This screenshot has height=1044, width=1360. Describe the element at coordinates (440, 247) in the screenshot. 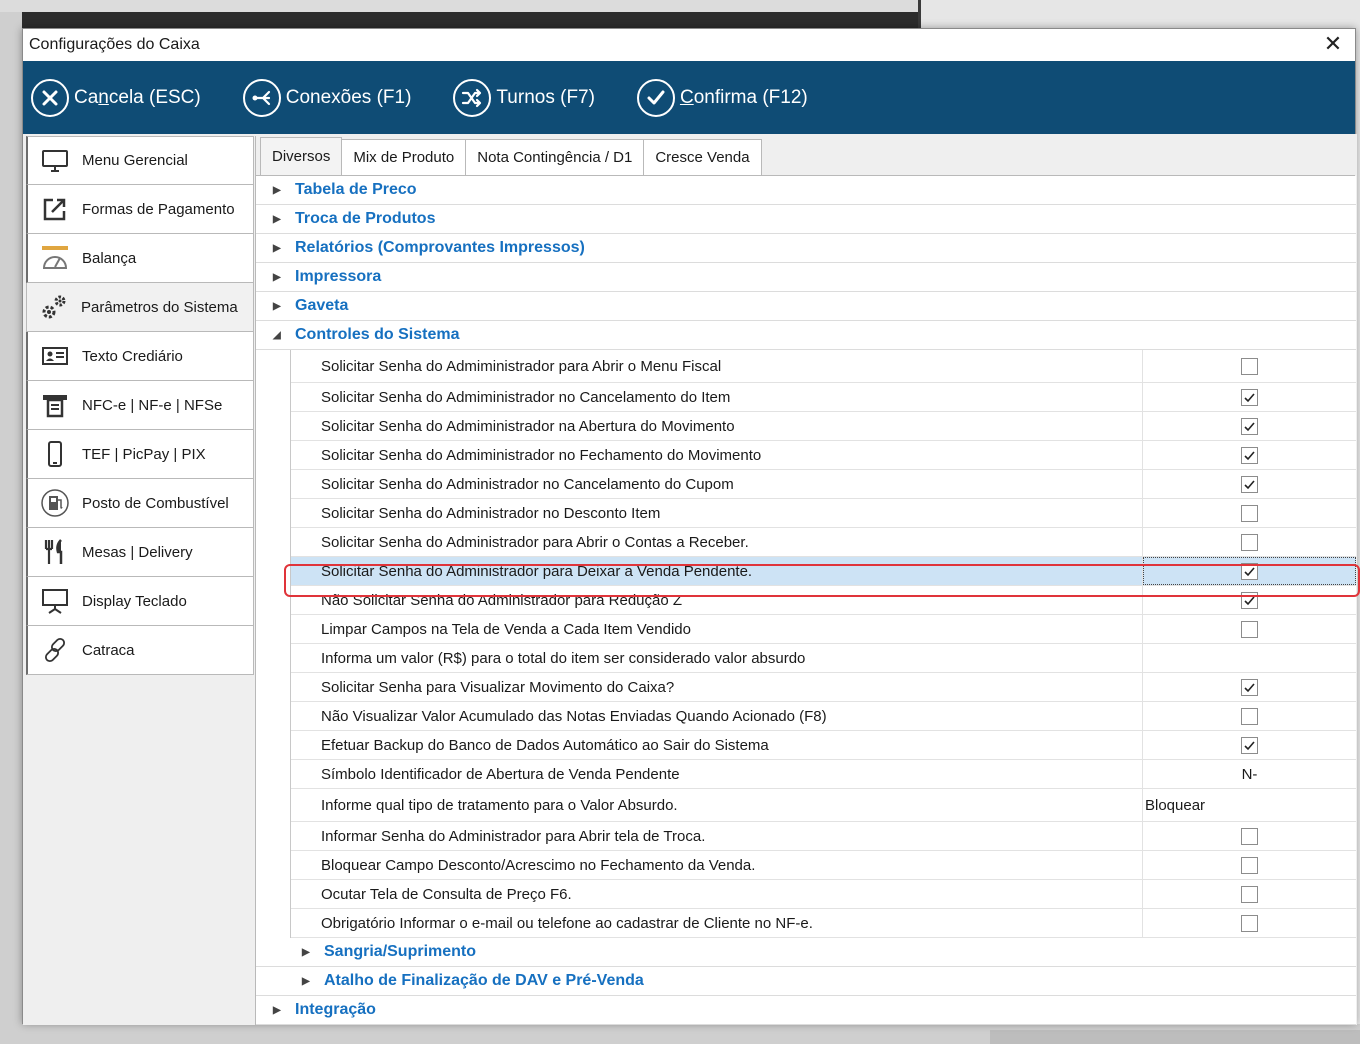

I see `group-label: Relatórios (Comprovantes Impressos)` at that location.